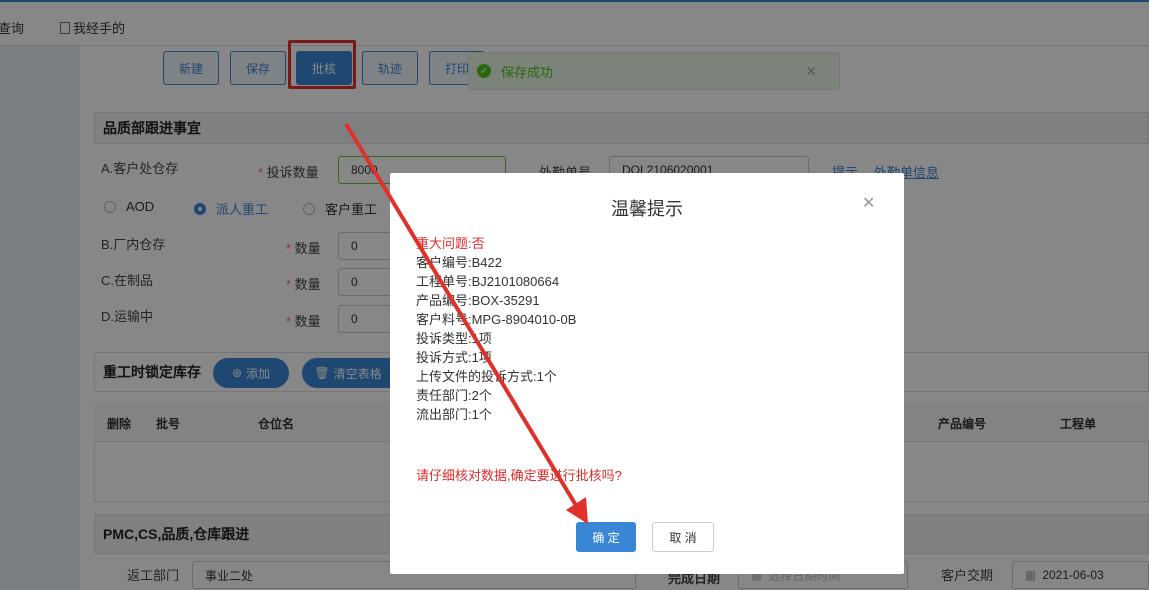 The height and width of the screenshot is (590, 1149). What do you see at coordinates (463, 318) in the screenshot?
I see `arrow-line` at bounding box center [463, 318].